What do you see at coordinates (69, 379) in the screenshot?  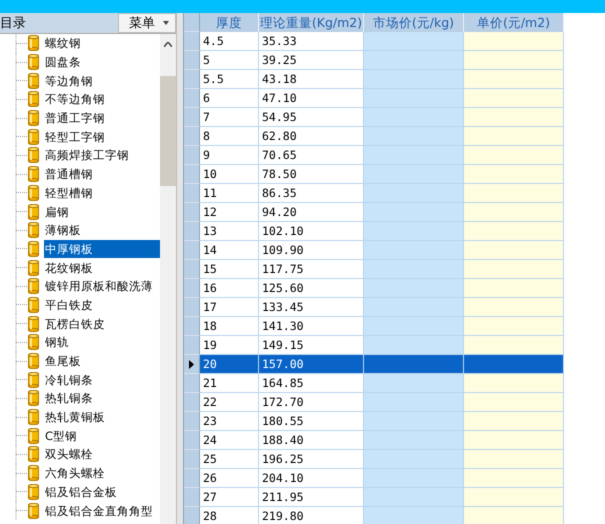 I see `tree-item: 冷轧铜条` at bounding box center [69, 379].